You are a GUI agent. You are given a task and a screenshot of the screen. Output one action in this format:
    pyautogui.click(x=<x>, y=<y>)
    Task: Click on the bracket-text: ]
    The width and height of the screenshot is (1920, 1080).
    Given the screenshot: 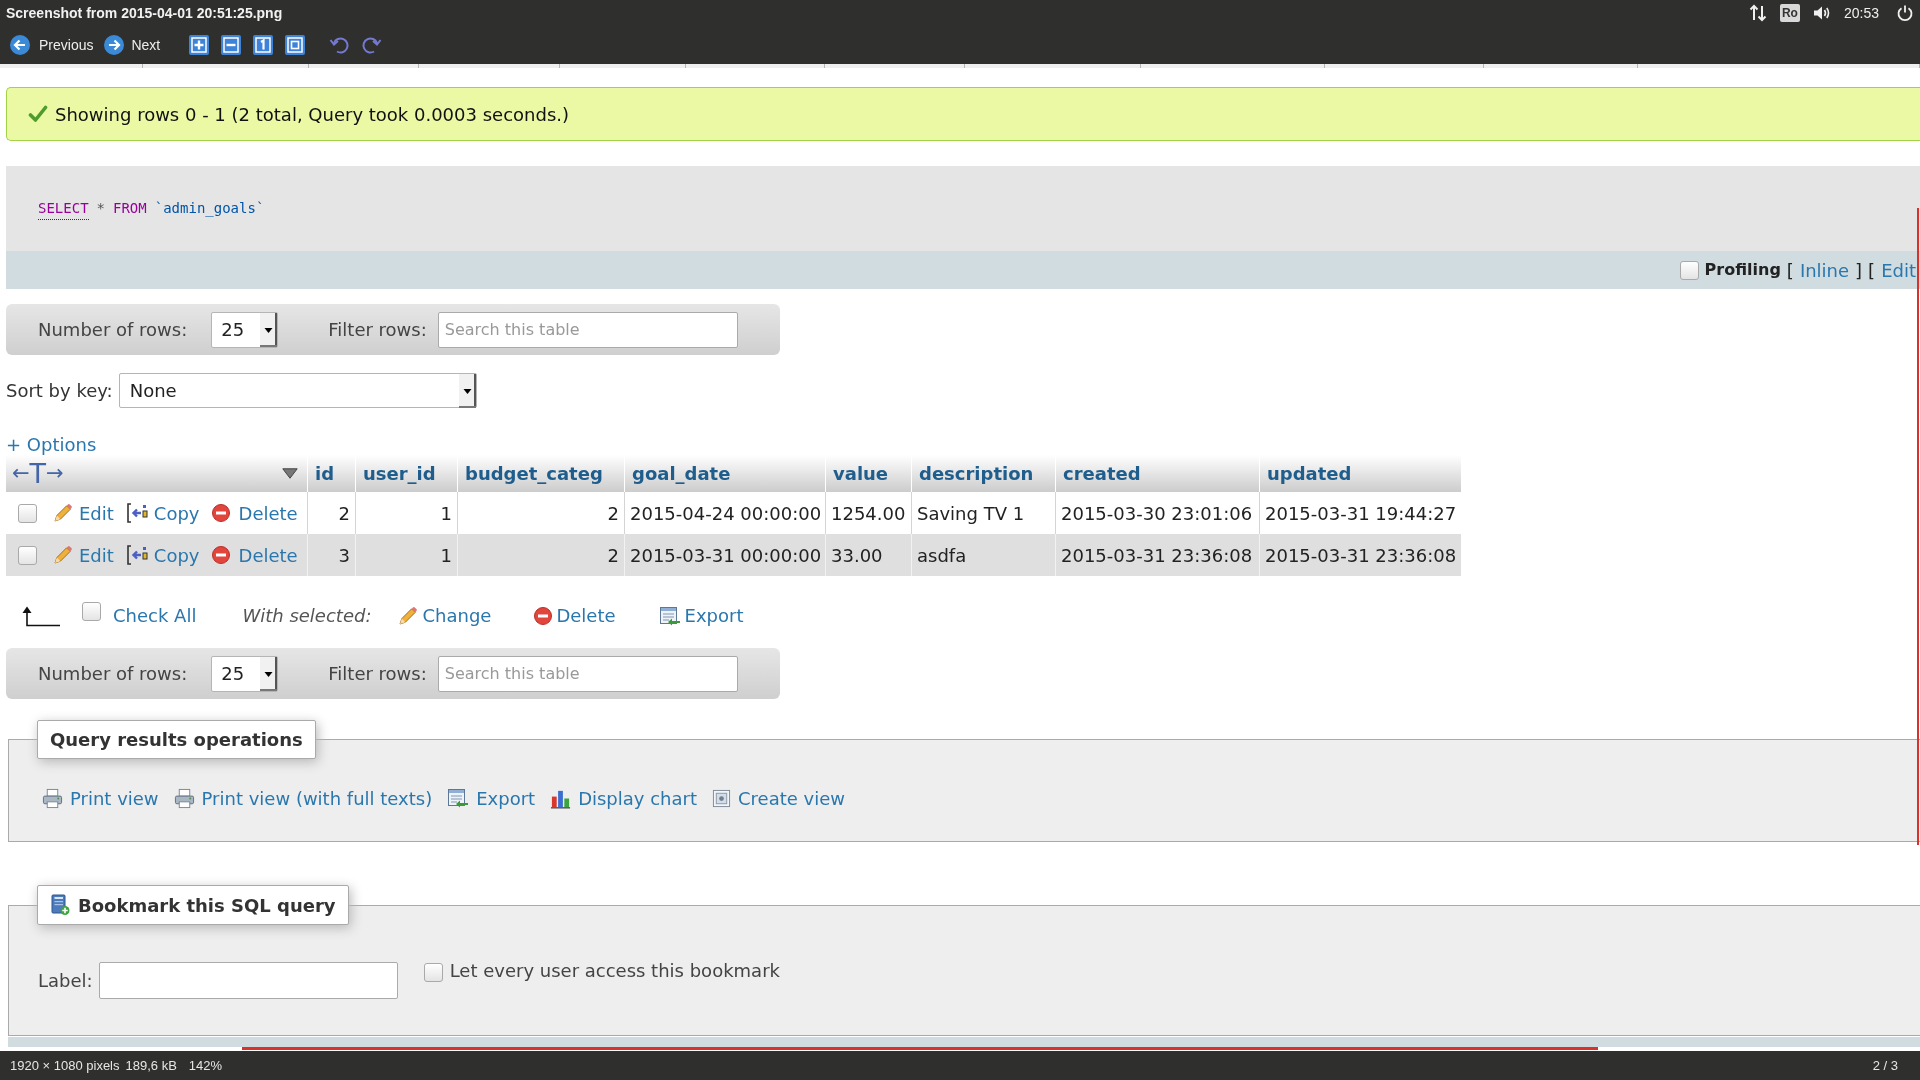 What is the action you would take?
    pyautogui.click(x=1859, y=270)
    